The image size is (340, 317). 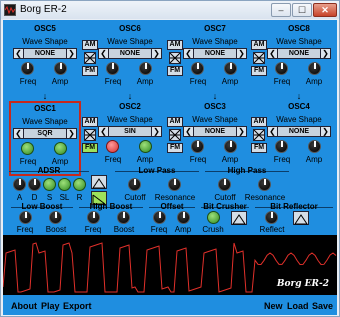 What do you see at coordinates (49, 184) in the screenshot?
I see `sustain-knob` at bounding box center [49, 184].